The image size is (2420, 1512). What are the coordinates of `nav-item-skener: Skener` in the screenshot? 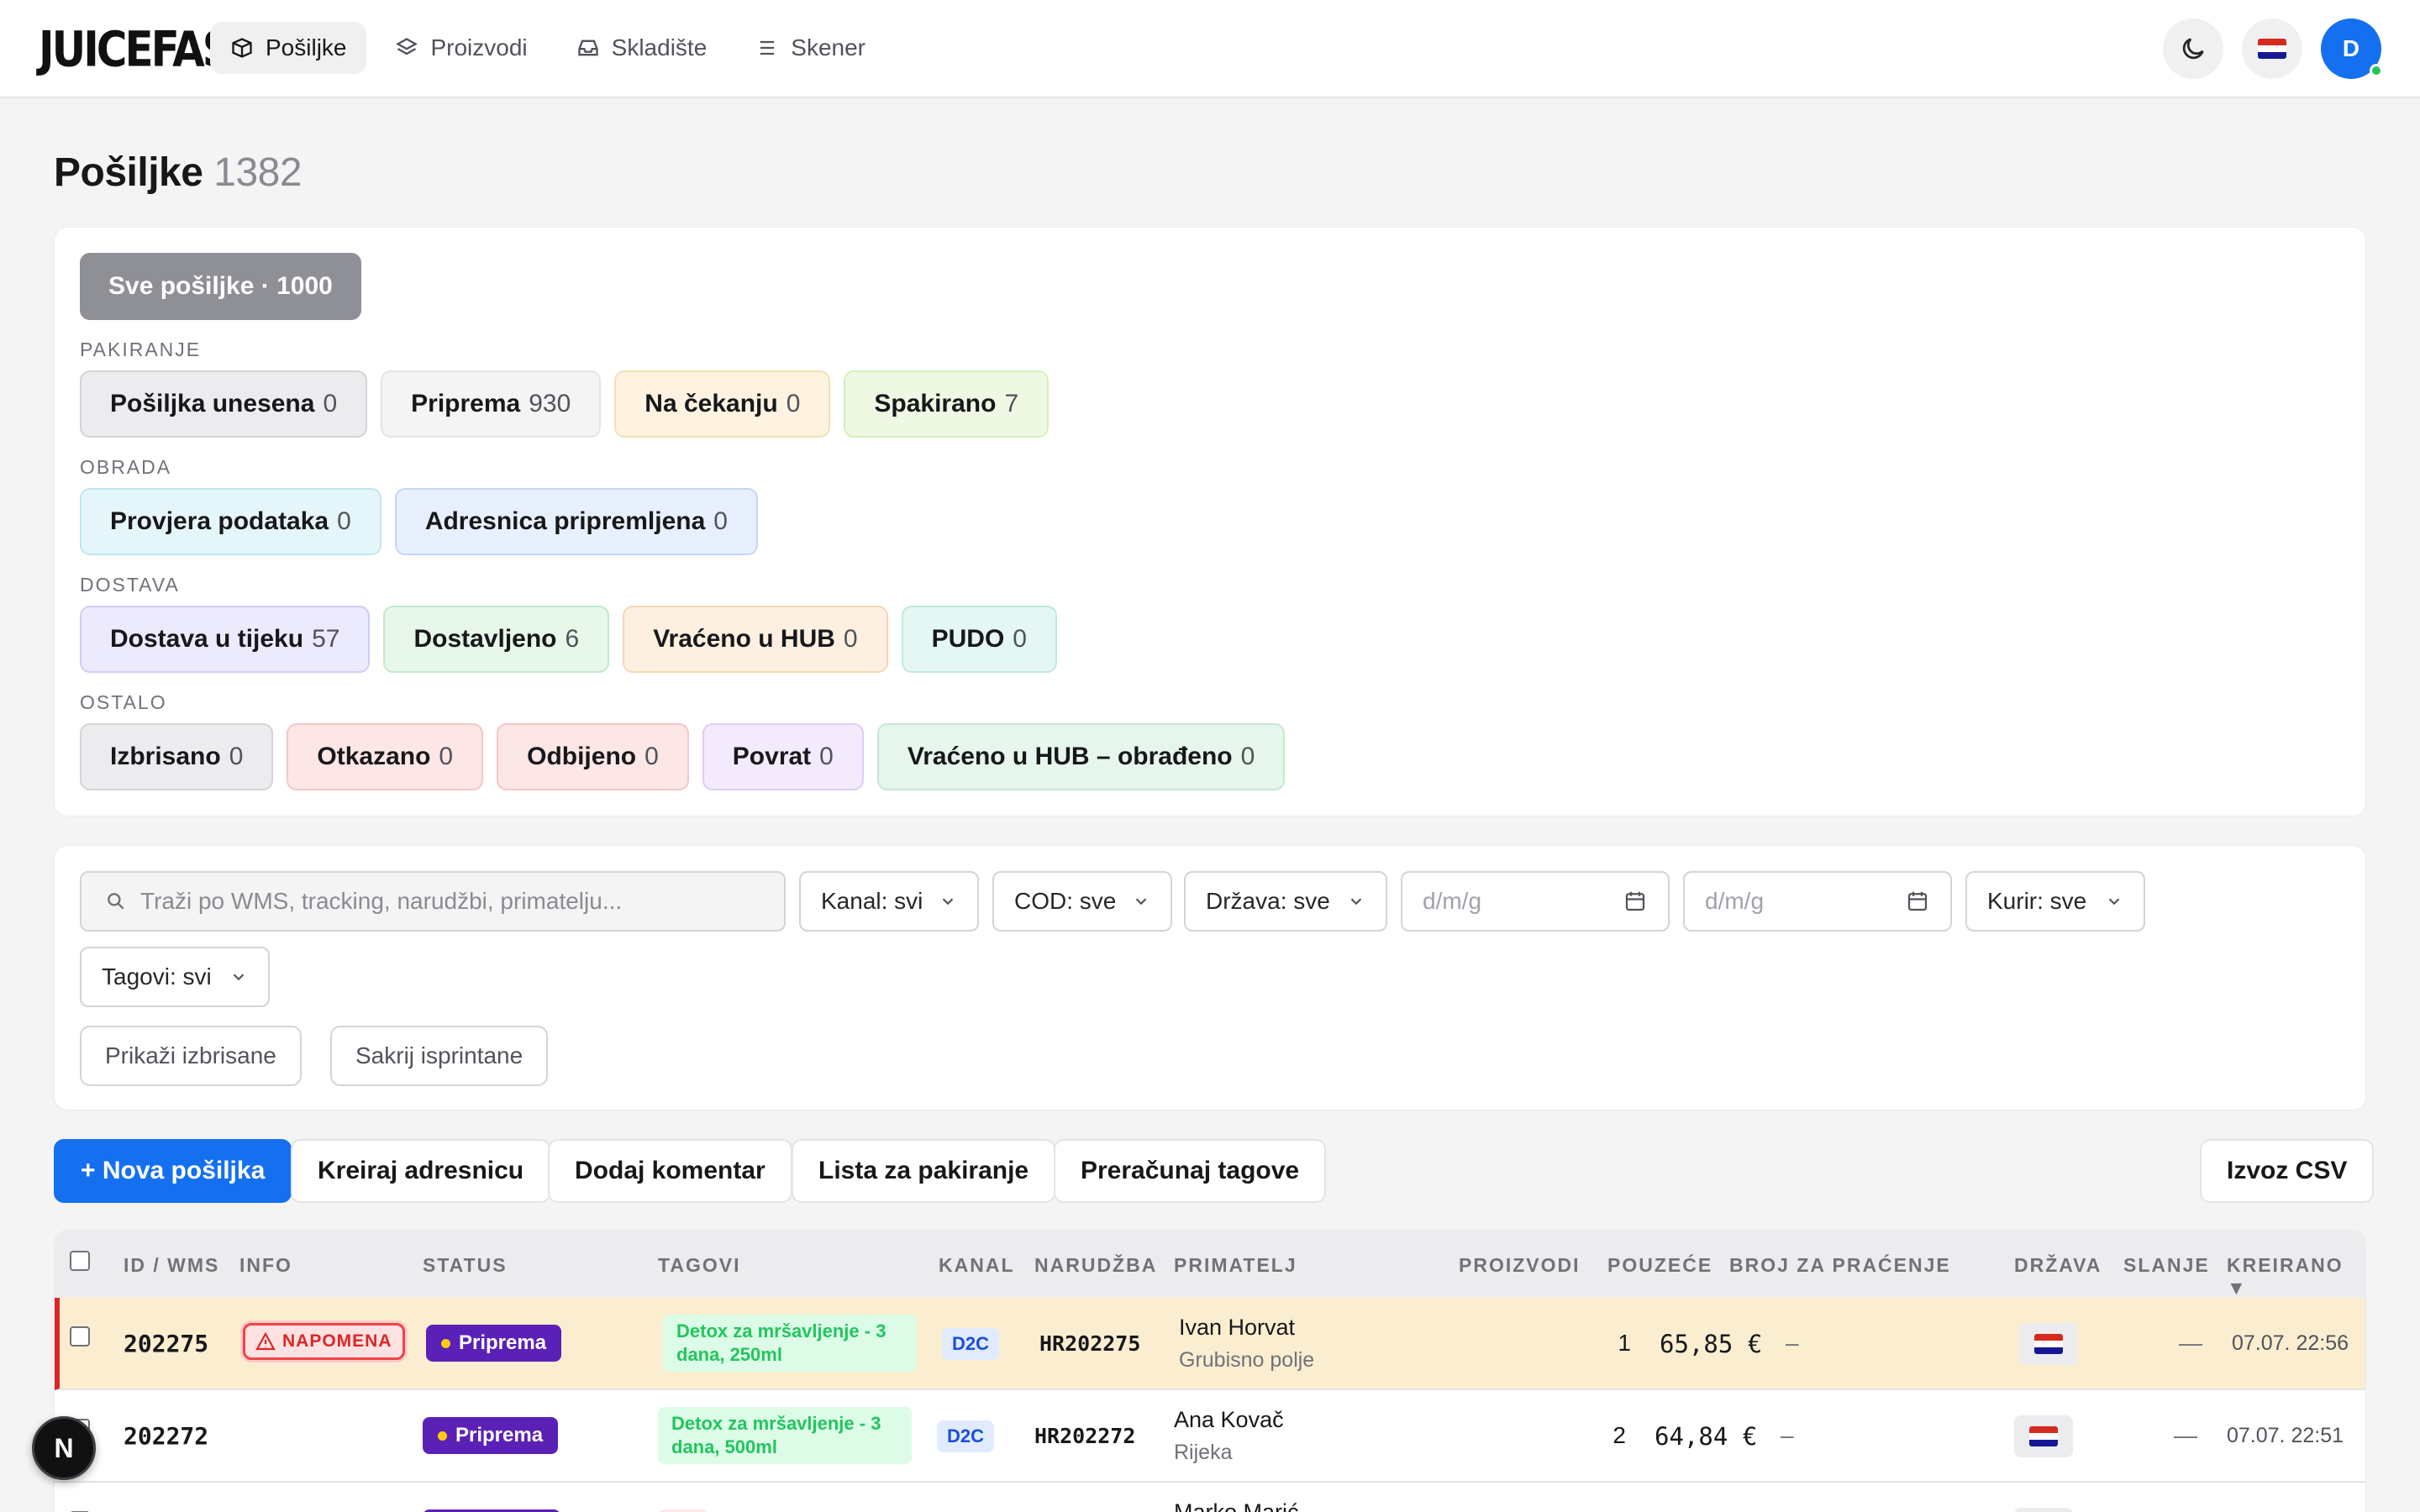 It's located at (810, 48).